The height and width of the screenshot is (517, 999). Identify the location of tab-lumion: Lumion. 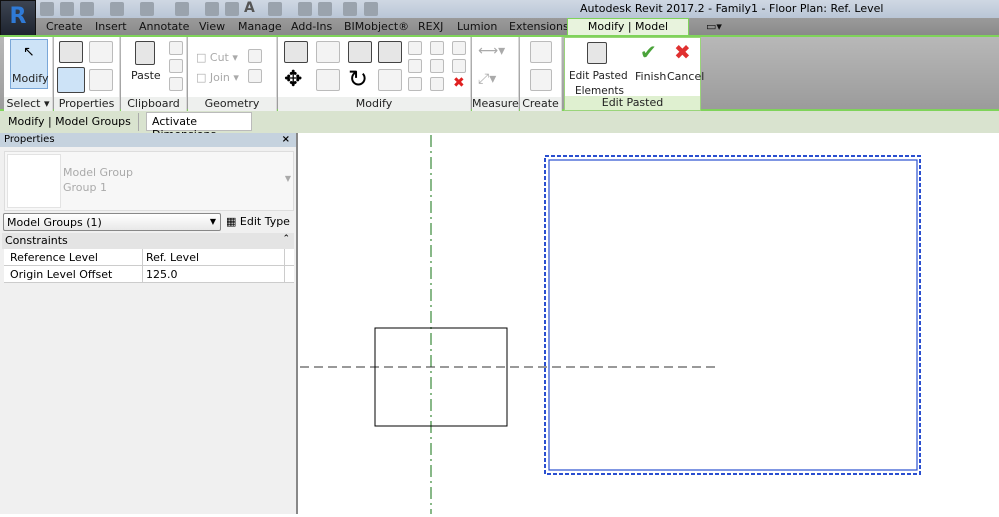
(477, 26).